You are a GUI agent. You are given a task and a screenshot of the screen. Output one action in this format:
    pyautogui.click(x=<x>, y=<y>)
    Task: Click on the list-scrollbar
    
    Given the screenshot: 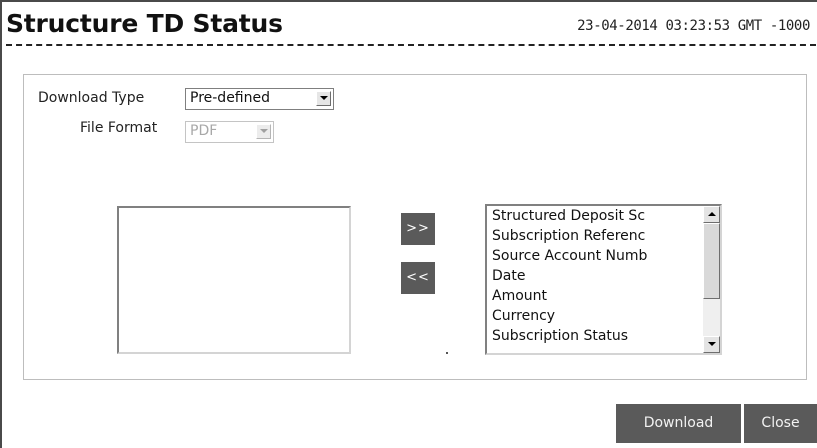 What is the action you would take?
    pyautogui.click(x=711, y=279)
    